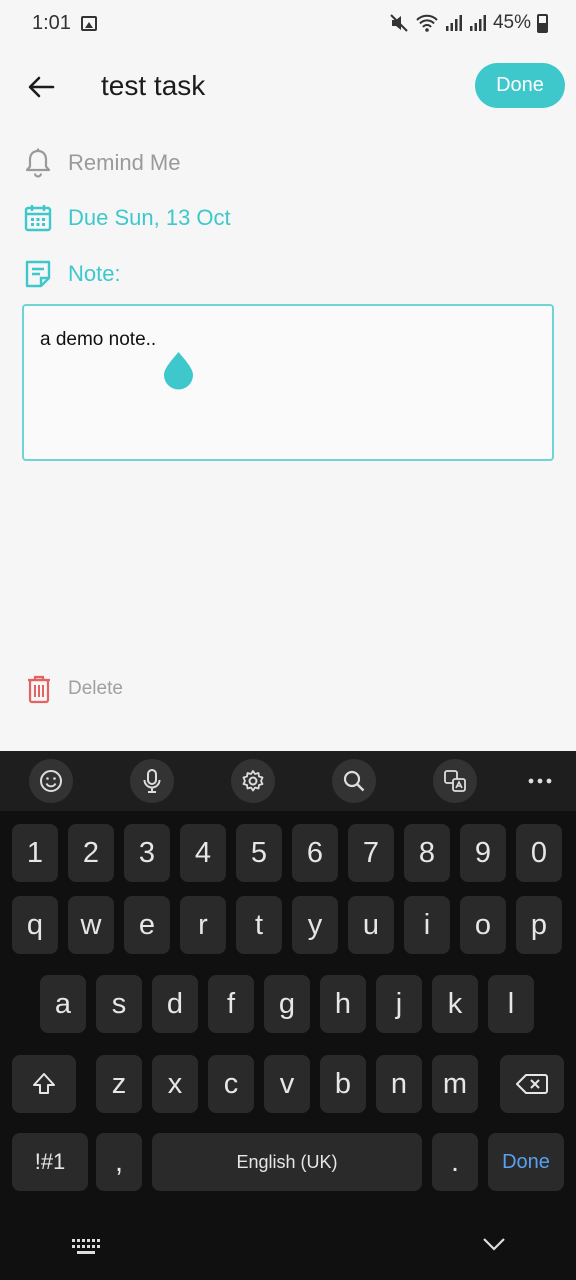  I want to click on key-c: c, so click(231, 1084).